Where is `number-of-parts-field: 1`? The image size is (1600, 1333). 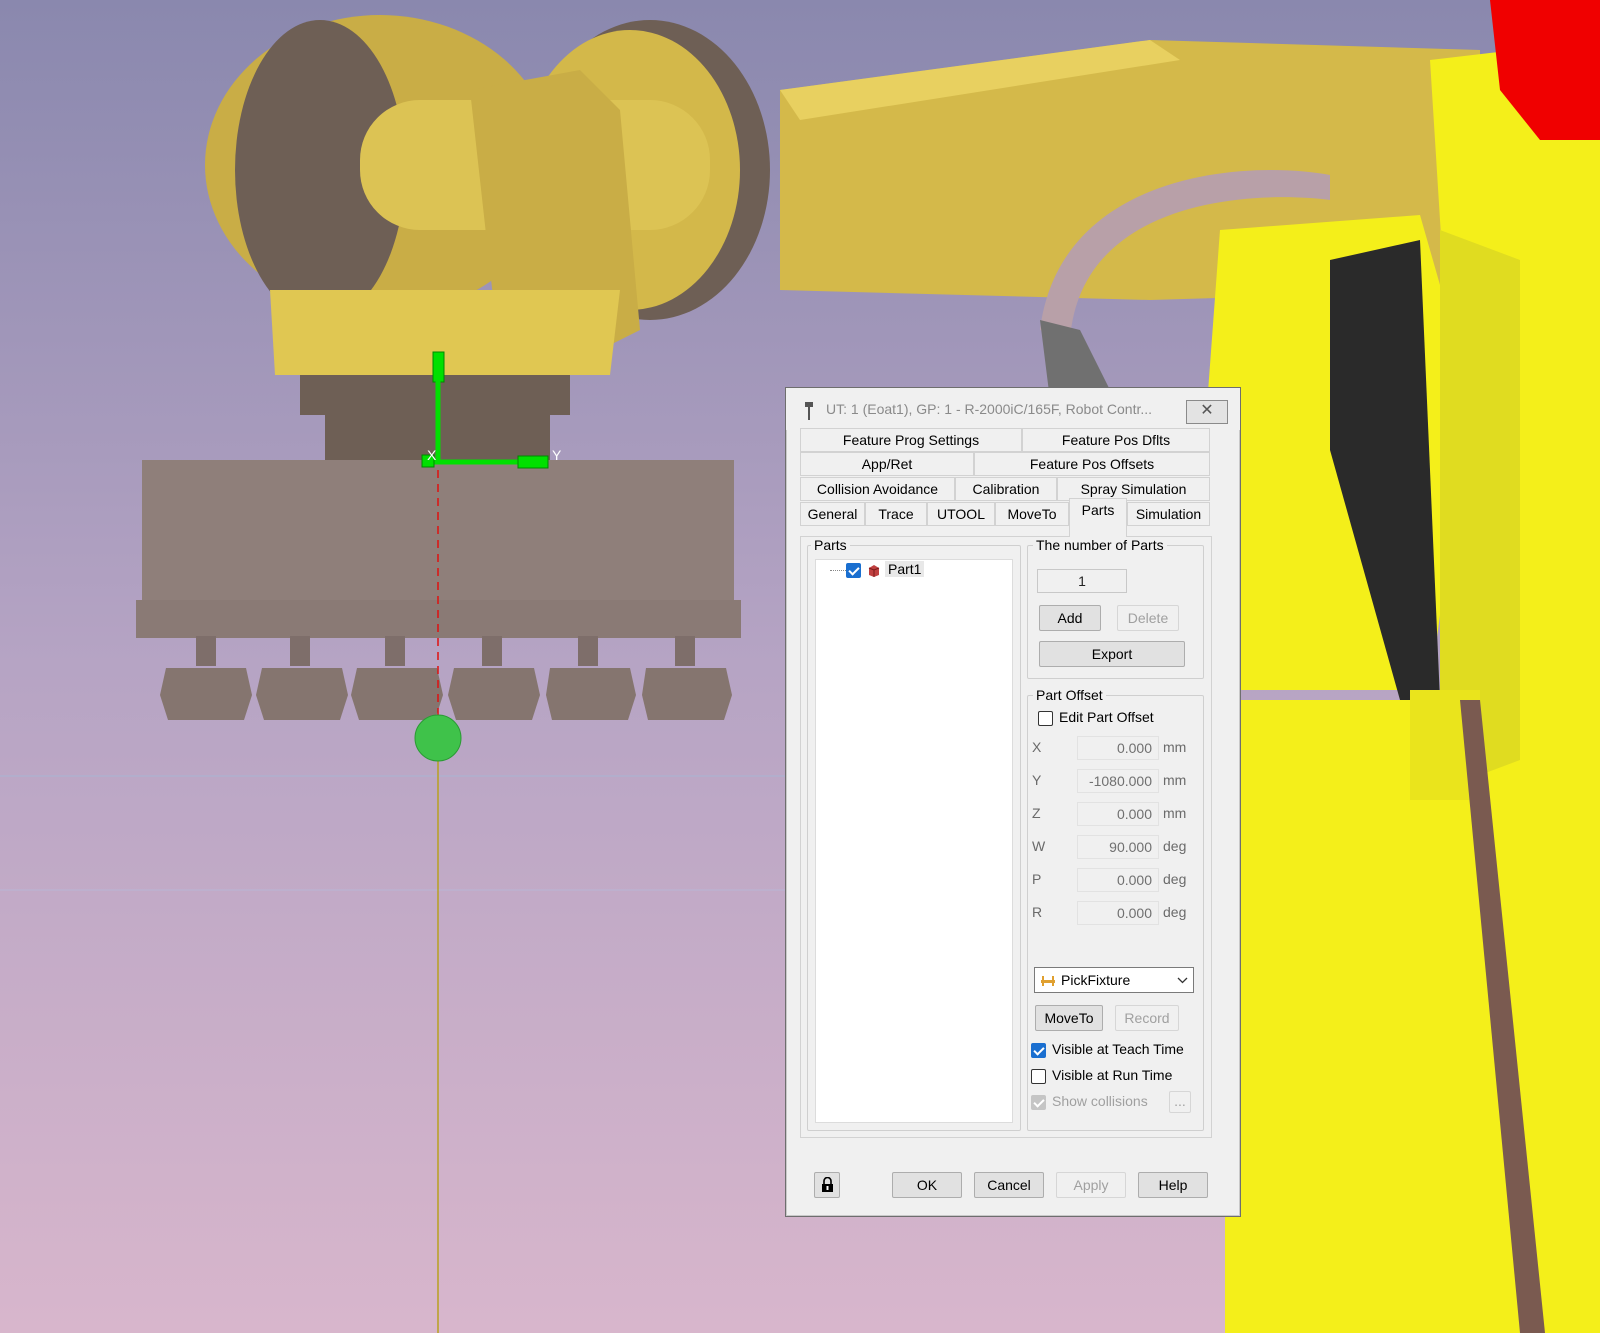 number-of-parts-field: 1 is located at coordinates (1082, 581).